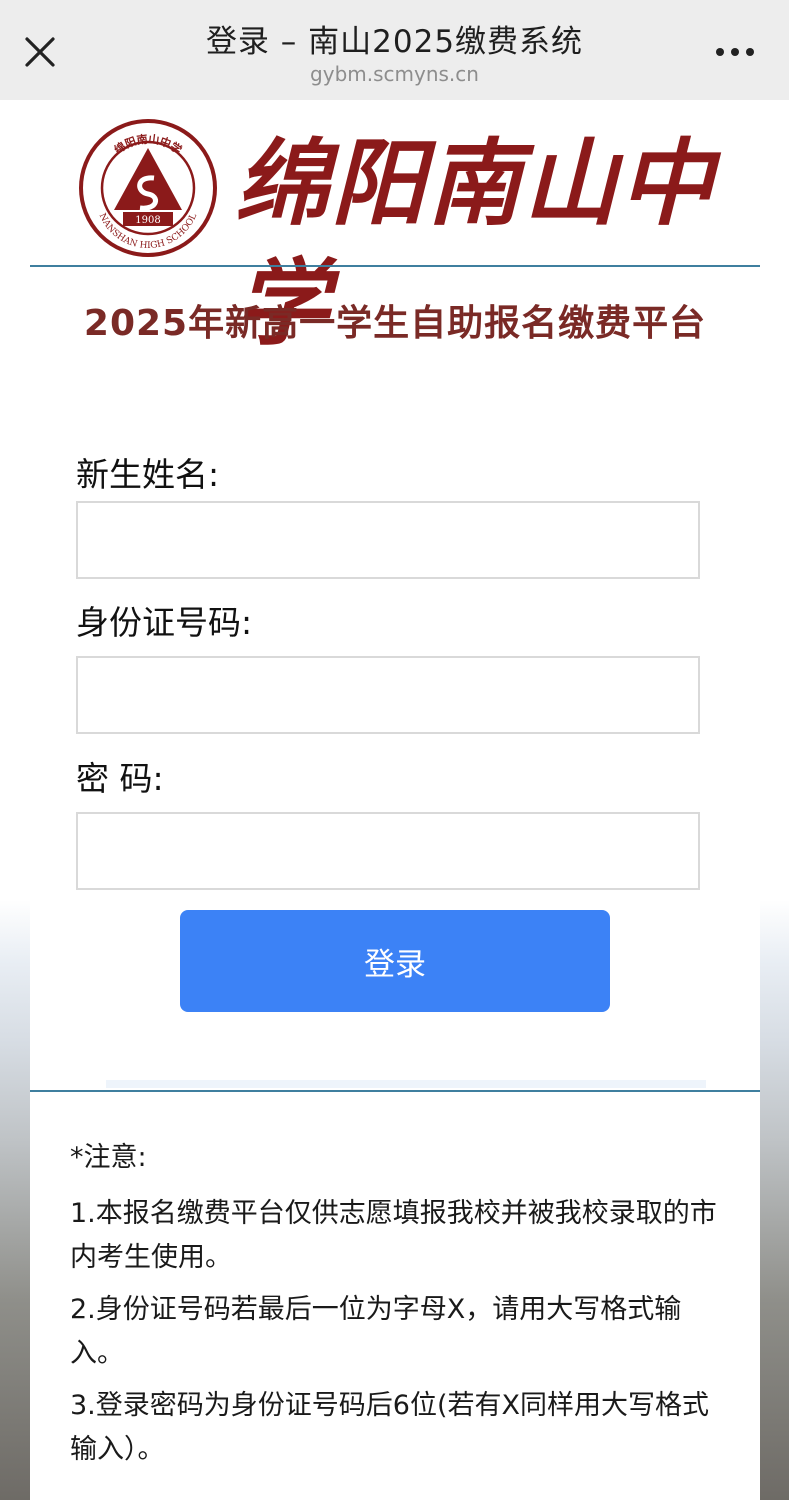  Describe the element at coordinates (108, 1157) in the screenshot. I see `notice-heading: *注意:` at that location.